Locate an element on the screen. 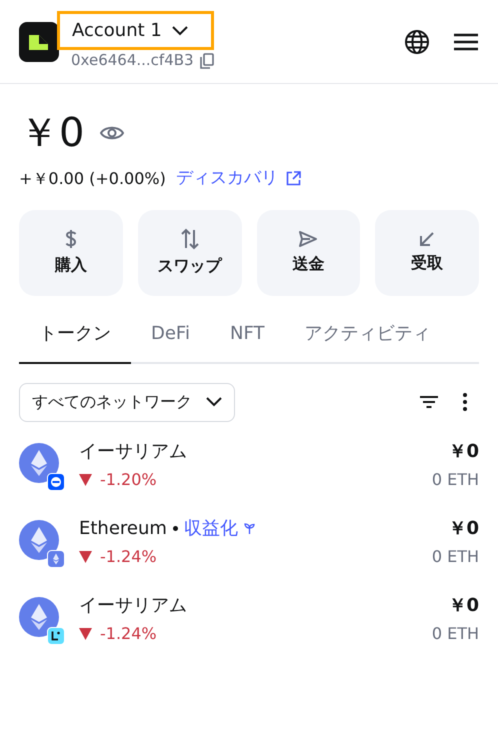 This screenshot has width=498, height=748. action-button: 購入 is located at coordinates (71, 253).